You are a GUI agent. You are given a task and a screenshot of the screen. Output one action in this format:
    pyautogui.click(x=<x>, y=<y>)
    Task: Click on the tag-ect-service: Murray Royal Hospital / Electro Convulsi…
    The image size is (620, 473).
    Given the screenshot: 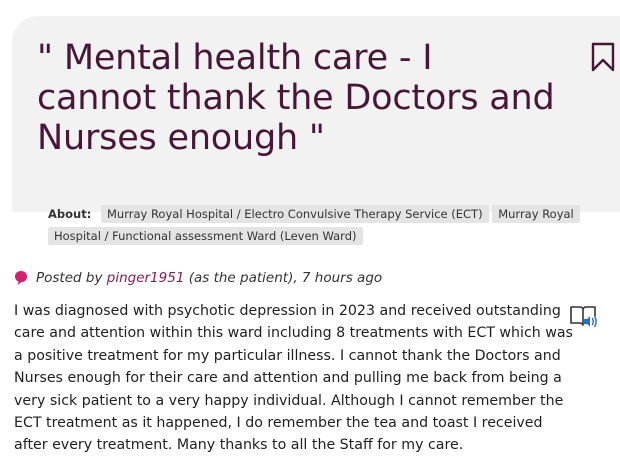 What is the action you would take?
    pyautogui.click(x=294, y=214)
    